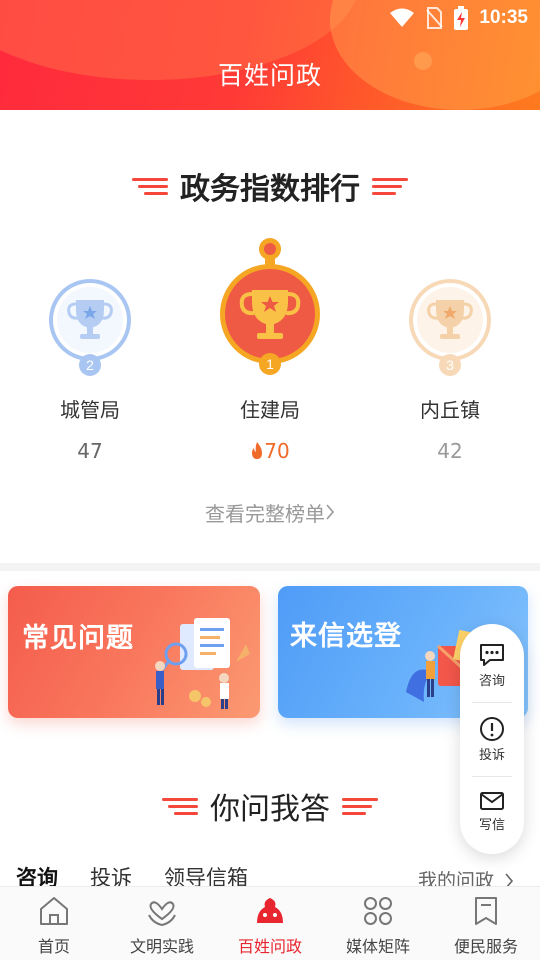 This screenshot has width=540, height=960. What do you see at coordinates (270, 910) in the screenshot?
I see `govern-icon` at bounding box center [270, 910].